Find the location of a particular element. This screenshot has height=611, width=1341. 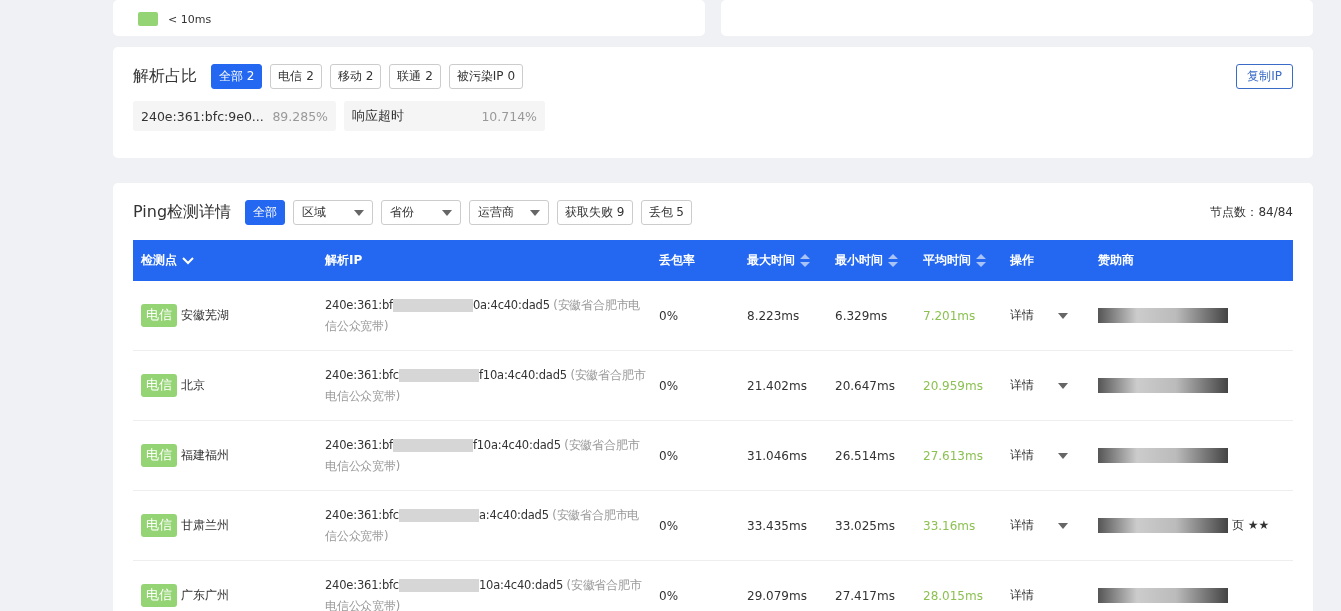

table-cell: 20.959ms is located at coordinates (953, 385).